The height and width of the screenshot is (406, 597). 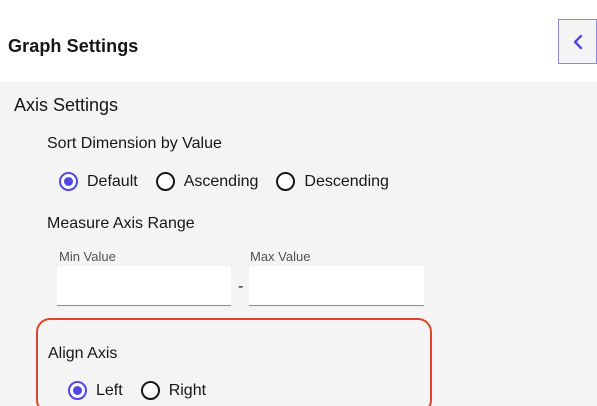 I want to click on max-value-input, so click(x=336, y=286).